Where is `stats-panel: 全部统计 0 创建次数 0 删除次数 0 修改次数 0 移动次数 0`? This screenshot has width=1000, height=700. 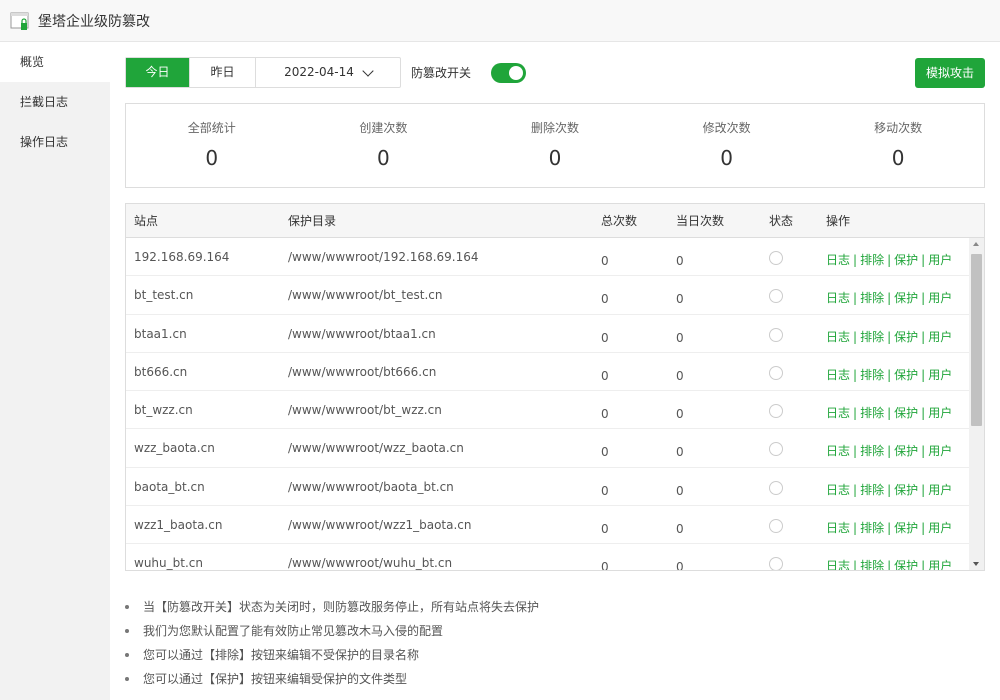
stats-panel: 全部统计 0 创建次数 0 删除次数 0 修改次数 0 移动次数 0 is located at coordinates (555, 145).